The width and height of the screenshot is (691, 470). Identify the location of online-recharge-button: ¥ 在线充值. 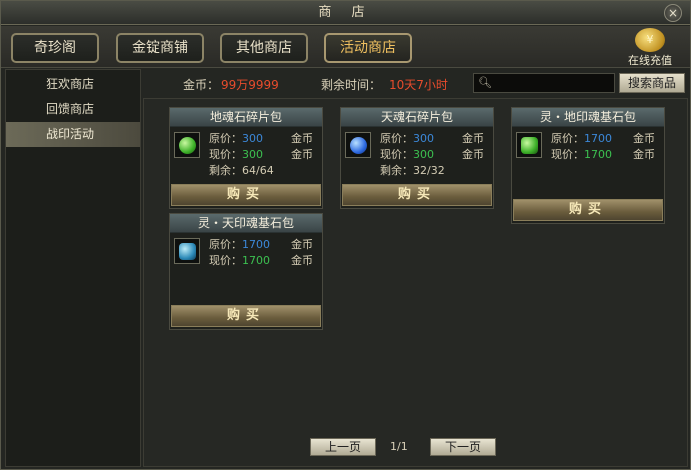
(650, 48).